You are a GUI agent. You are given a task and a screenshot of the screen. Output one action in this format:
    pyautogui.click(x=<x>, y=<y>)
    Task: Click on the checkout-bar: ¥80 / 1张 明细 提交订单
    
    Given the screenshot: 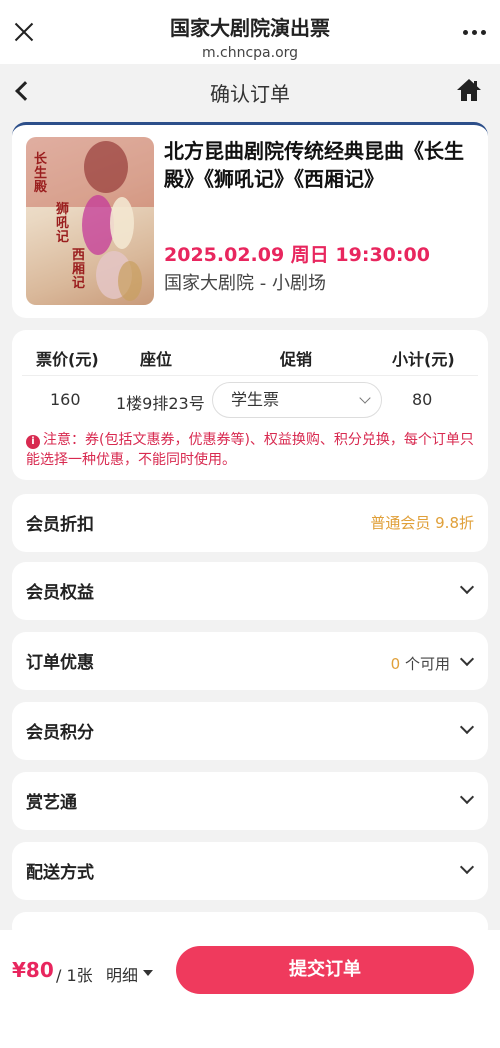 What is the action you would take?
    pyautogui.click(x=250, y=989)
    